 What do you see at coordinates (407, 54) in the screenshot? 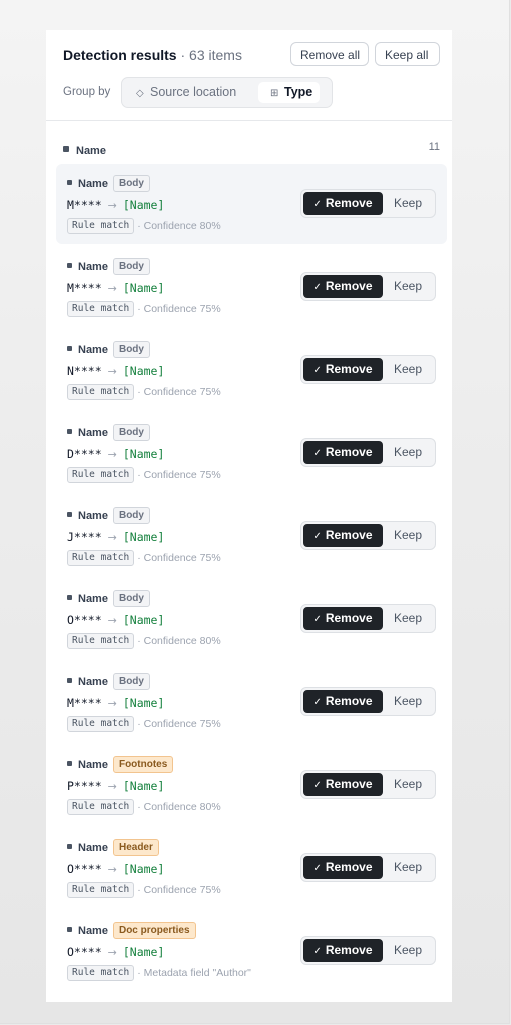
I see `keep-all-button: Keep all` at bounding box center [407, 54].